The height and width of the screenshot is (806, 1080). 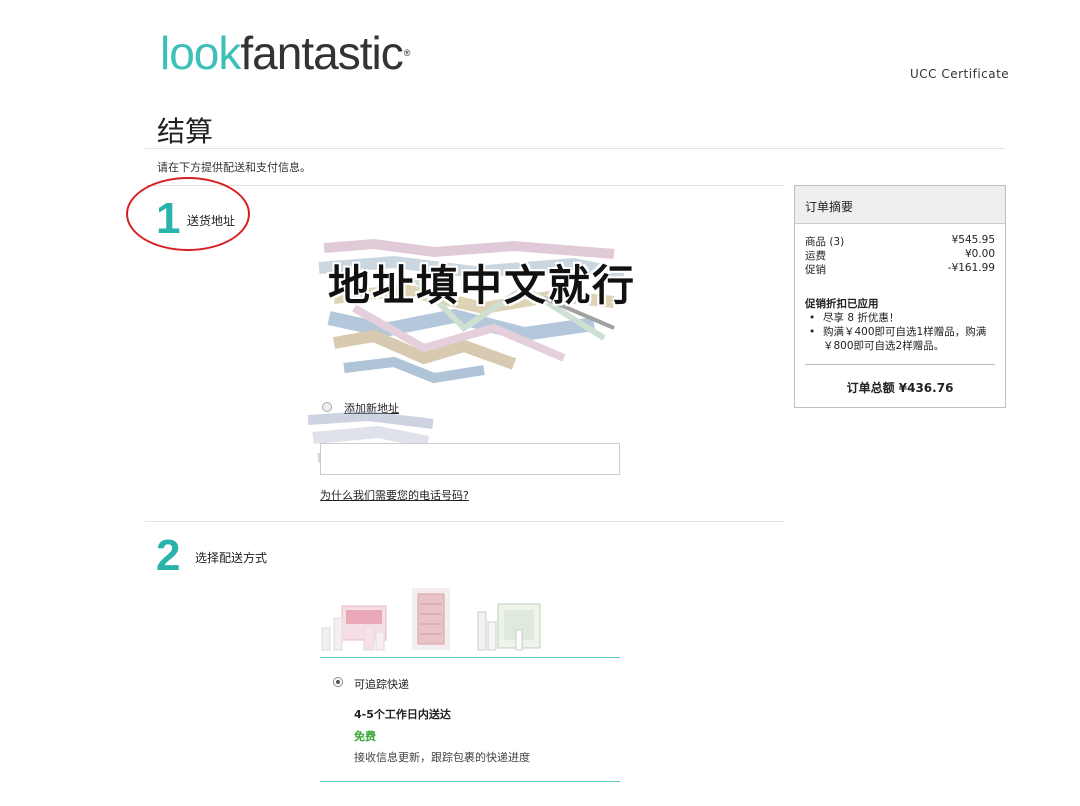 What do you see at coordinates (900, 388) in the screenshot?
I see `order-total: 订单总额 ¥436.76` at bounding box center [900, 388].